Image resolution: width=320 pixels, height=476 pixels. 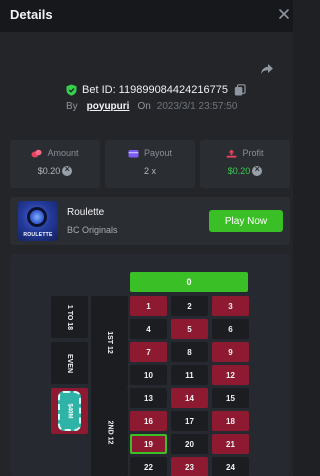 What do you see at coordinates (189, 306) in the screenshot?
I see `number-cell: 2` at bounding box center [189, 306].